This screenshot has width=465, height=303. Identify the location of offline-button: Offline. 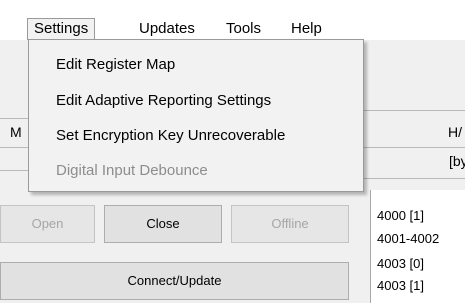
(290, 224).